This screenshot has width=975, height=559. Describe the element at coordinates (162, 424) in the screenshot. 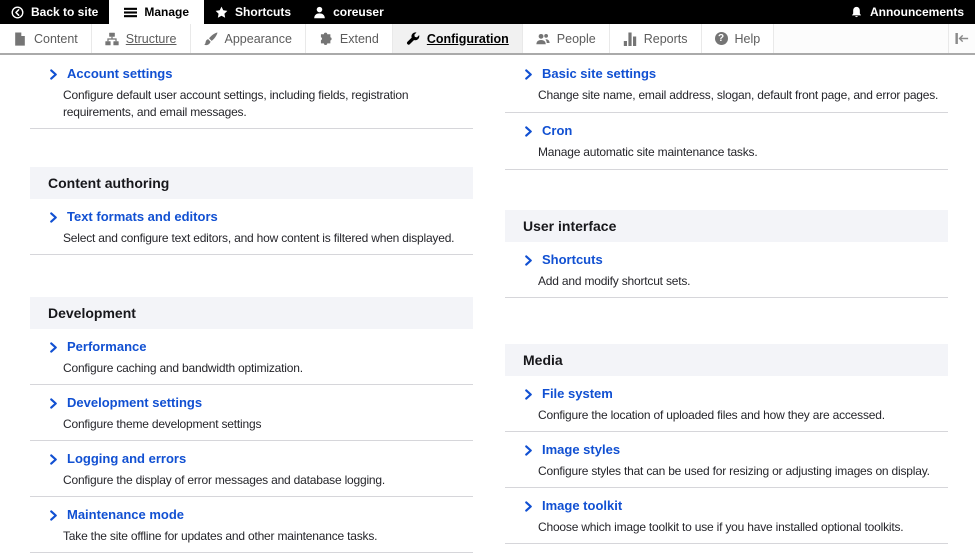

I see `admin-item-description: Configure theme development settings` at that location.